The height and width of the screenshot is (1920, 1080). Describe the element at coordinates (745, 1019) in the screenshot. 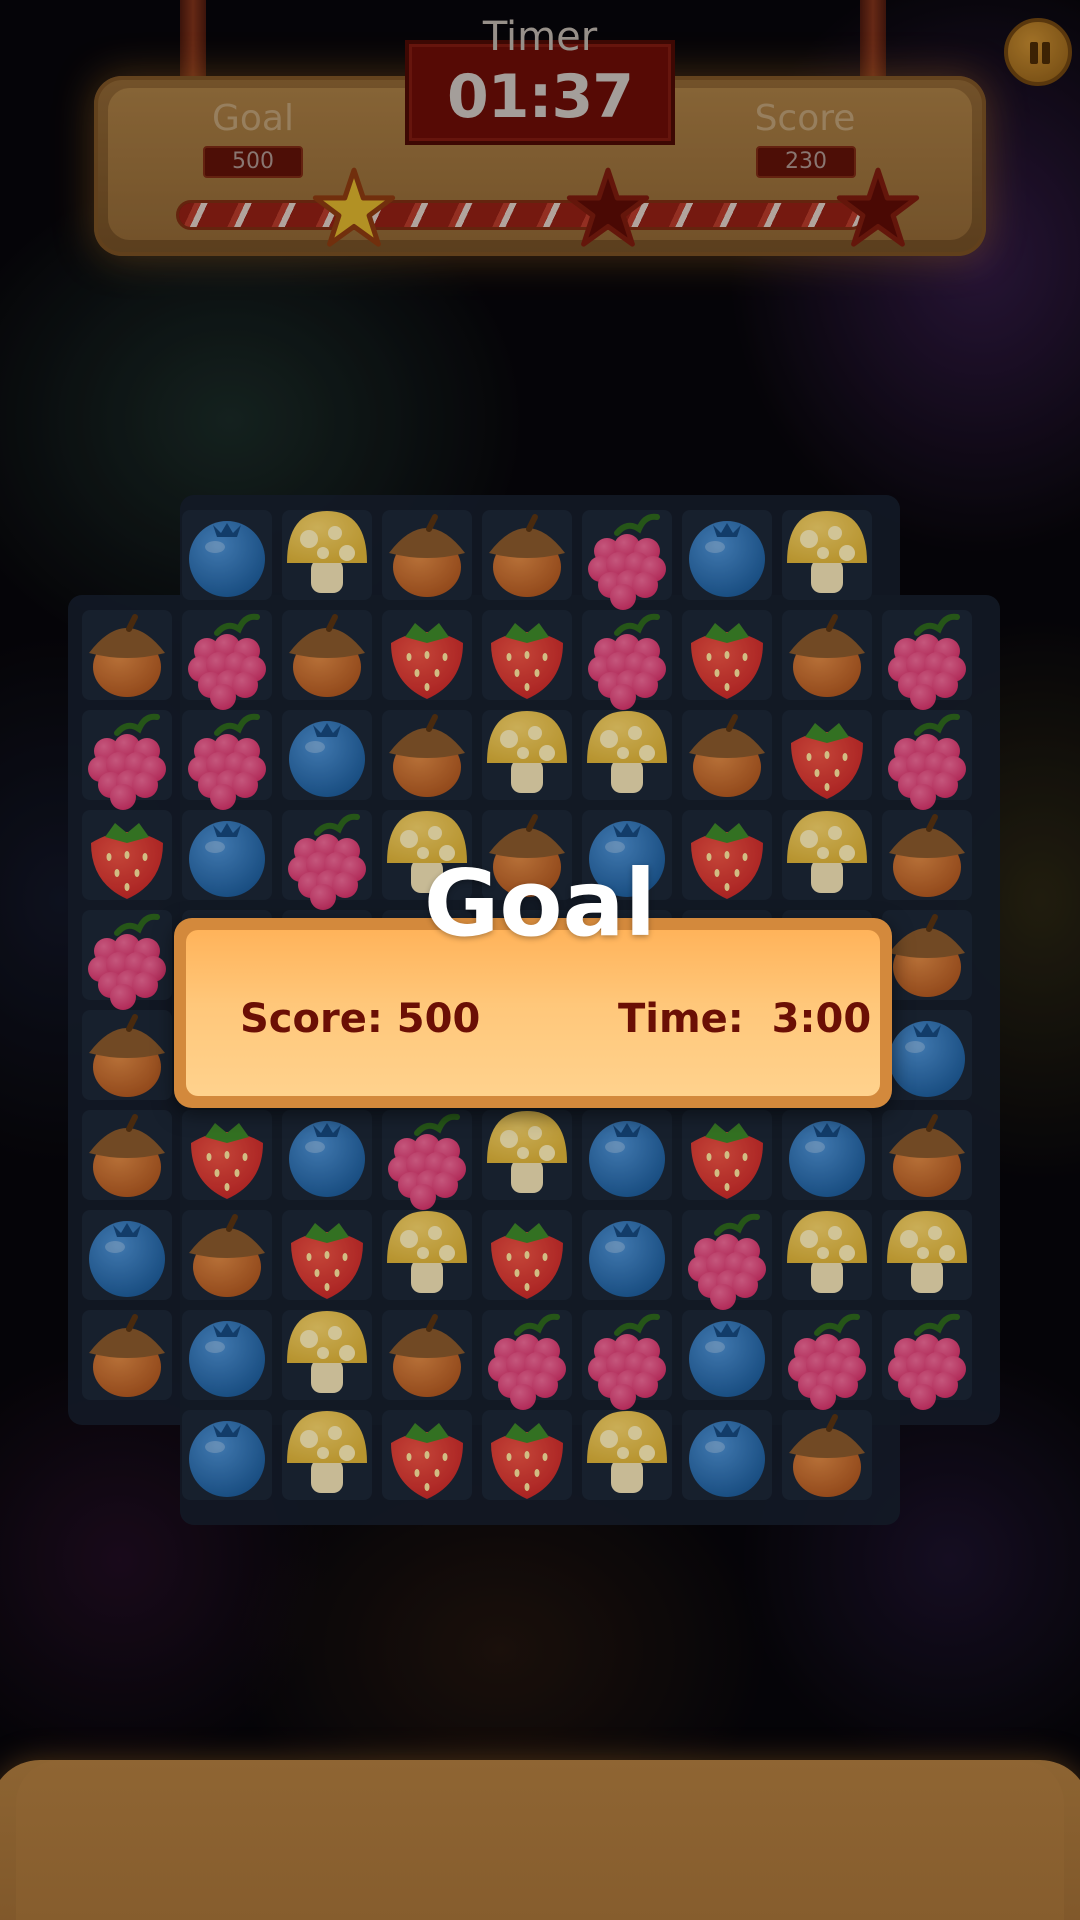

I see `goal-time-text: Time: 3:00` at that location.